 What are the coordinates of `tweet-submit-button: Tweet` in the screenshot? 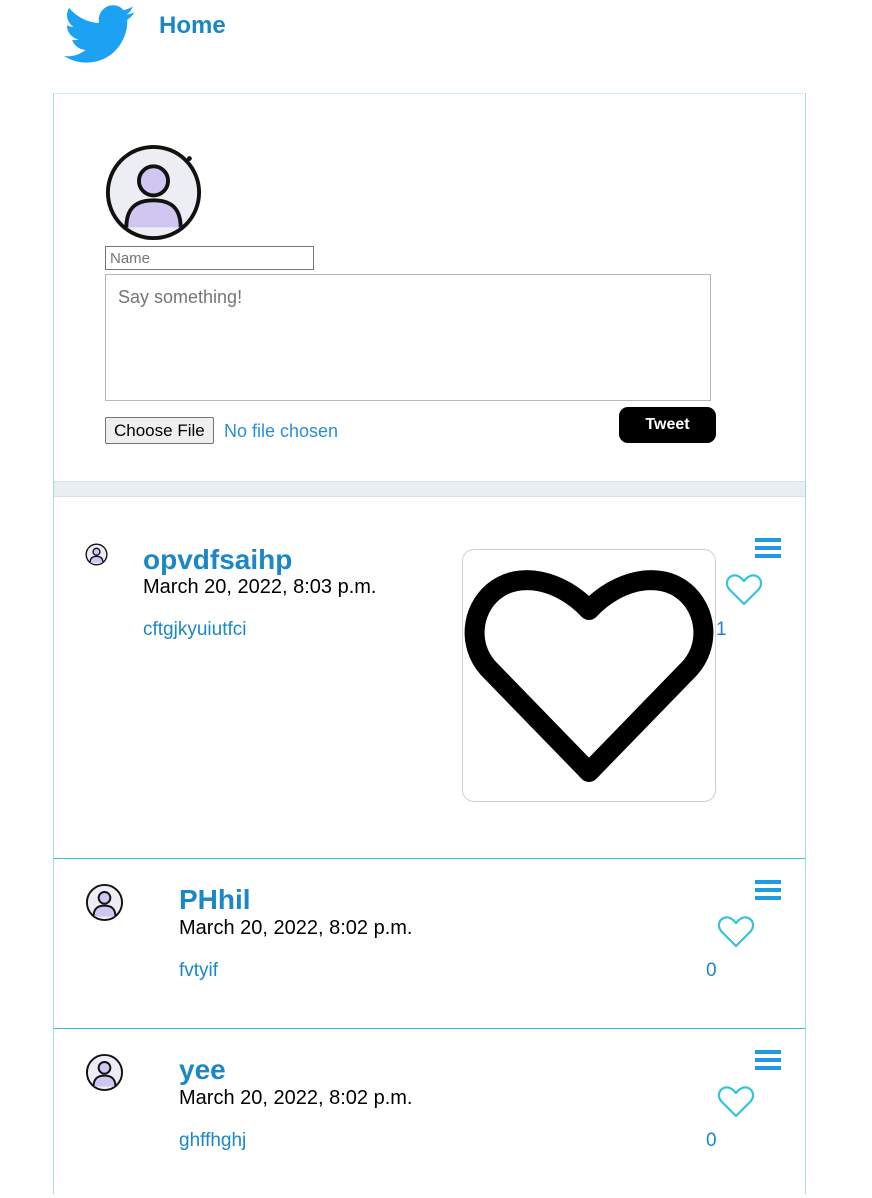 It's located at (667, 425).